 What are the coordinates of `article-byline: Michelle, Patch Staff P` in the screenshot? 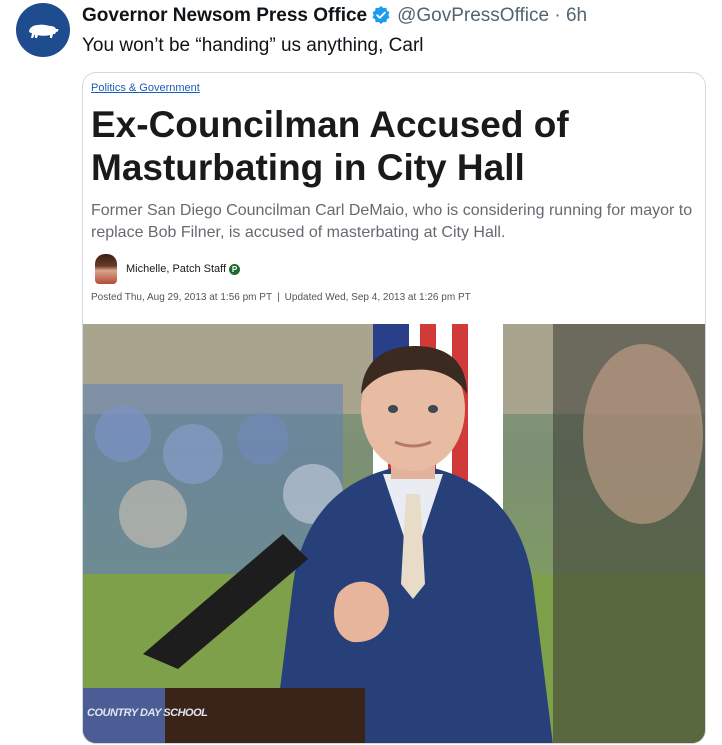 It's located at (168, 269).